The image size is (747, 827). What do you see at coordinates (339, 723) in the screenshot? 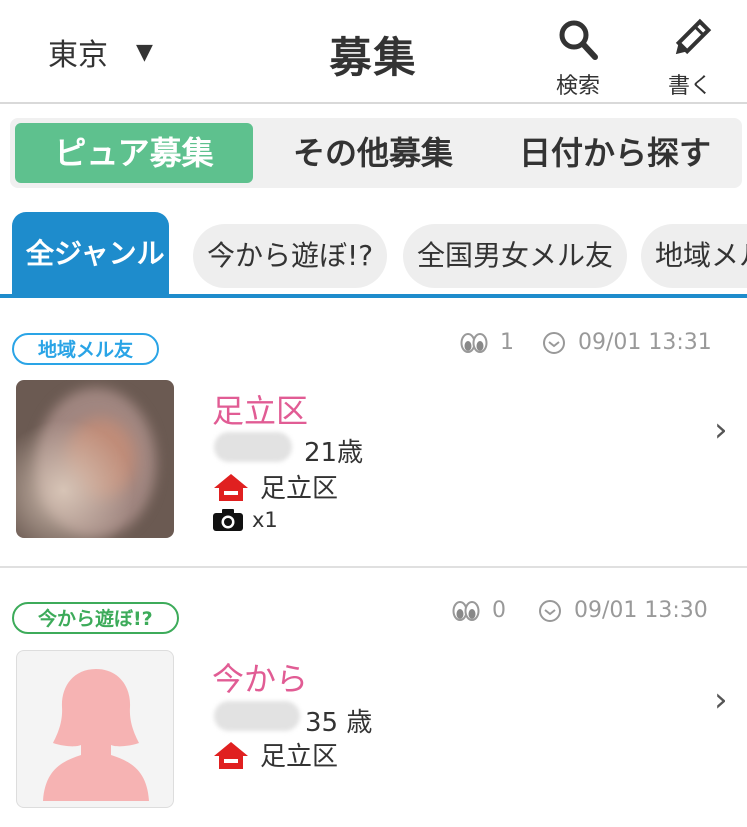
I see `user-age: 35 歳` at bounding box center [339, 723].